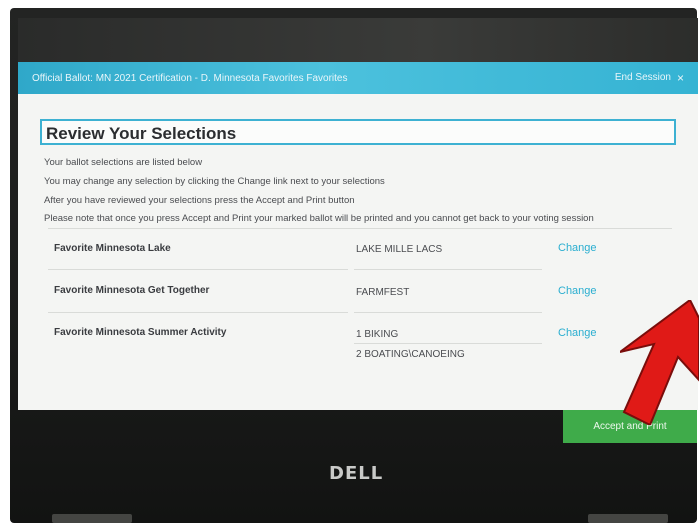  Describe the element at coordinates (132, 290) in the screenshot. I see `contest-label-get-together: Favorite Minnesota Get Together` at that location.